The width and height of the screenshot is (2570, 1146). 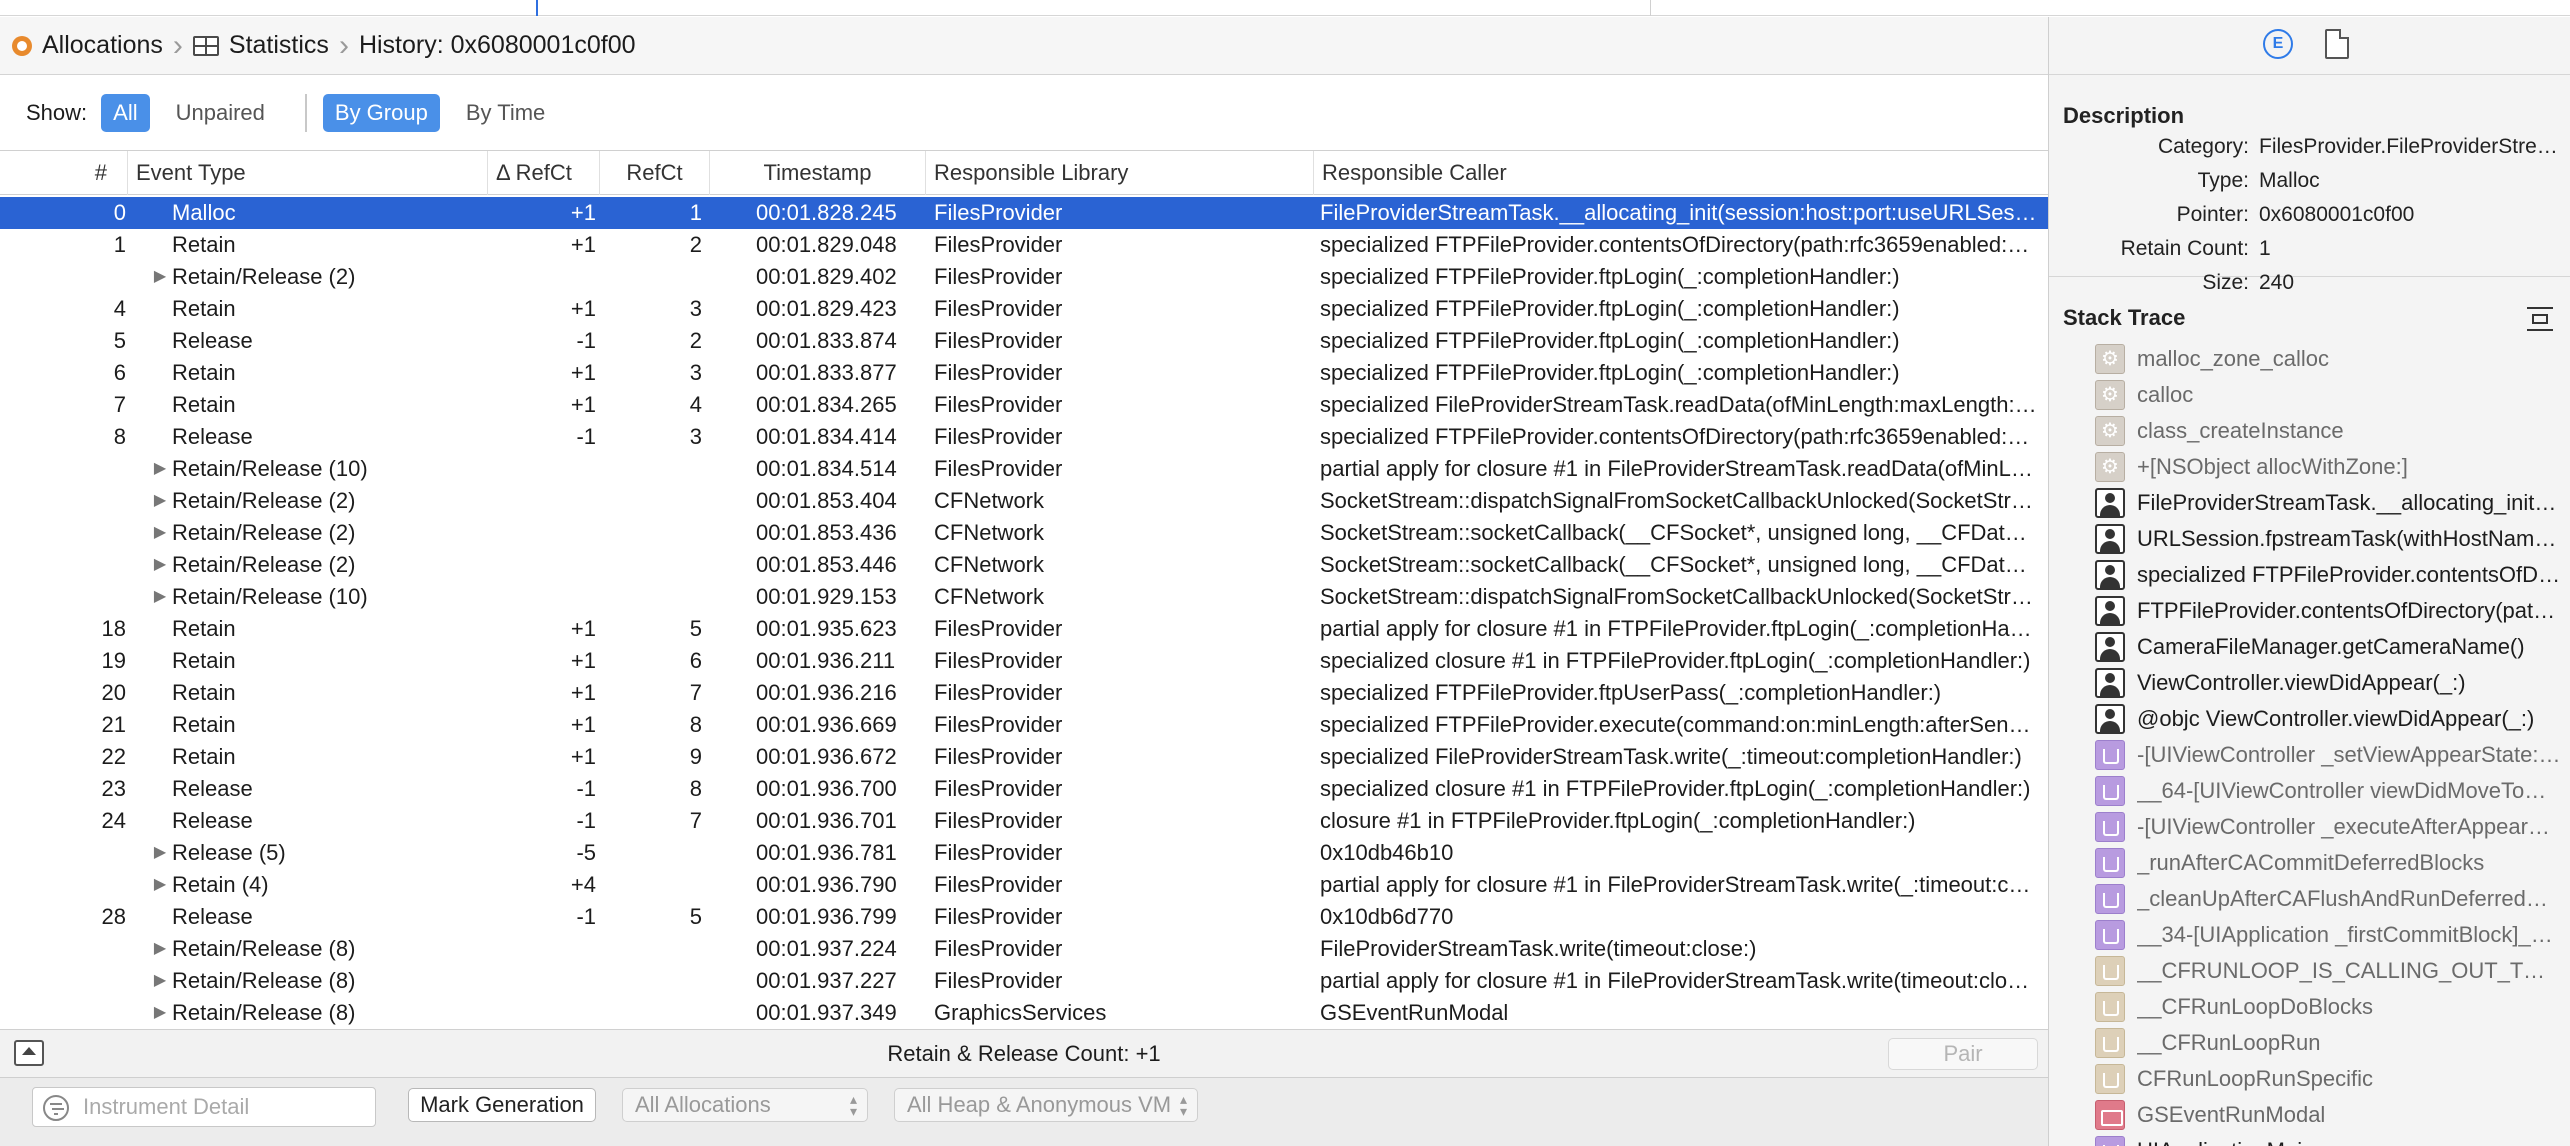 What do you see at coordinates (2309, 467) in the screenshot?
I see `stack-frame: +[NSObject allocWithZone:]` at bounding box center [2309, 467].